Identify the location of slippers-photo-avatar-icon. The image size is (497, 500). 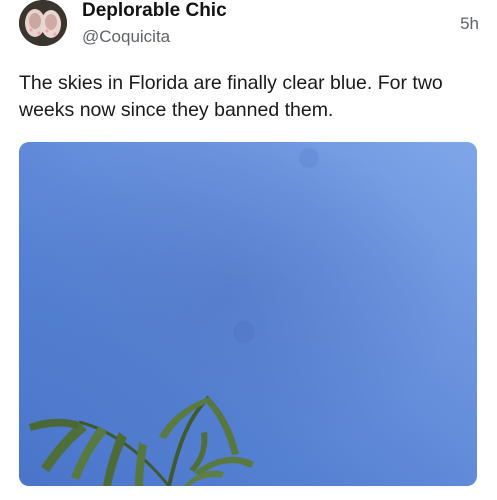
(43, 23).